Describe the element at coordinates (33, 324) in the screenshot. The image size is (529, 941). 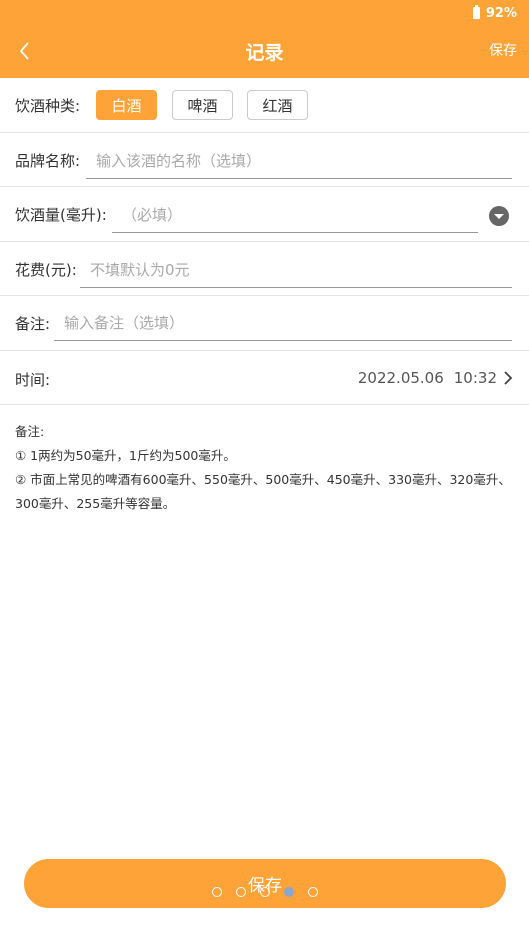
I see `remark-label: 备注:` at that location.